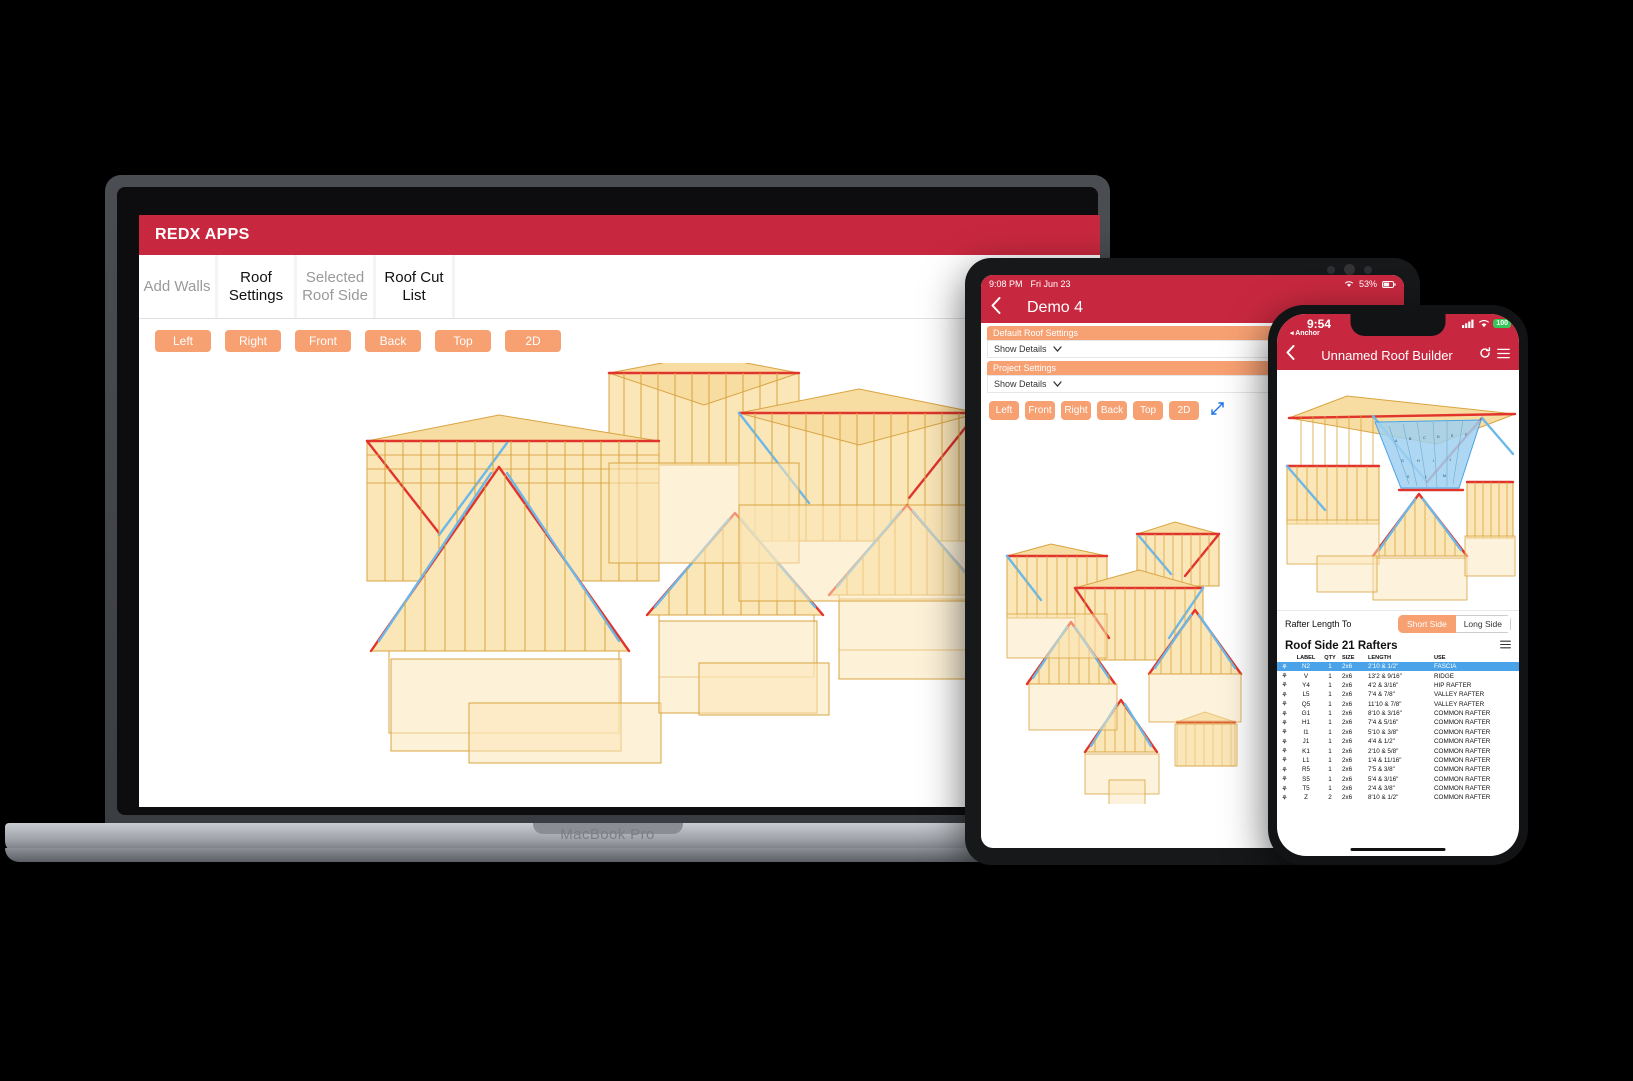  What do you see at coordinates (323, 341) in the screenshot?
I see `view-button-front: Front` at bounding box center [323, 341].